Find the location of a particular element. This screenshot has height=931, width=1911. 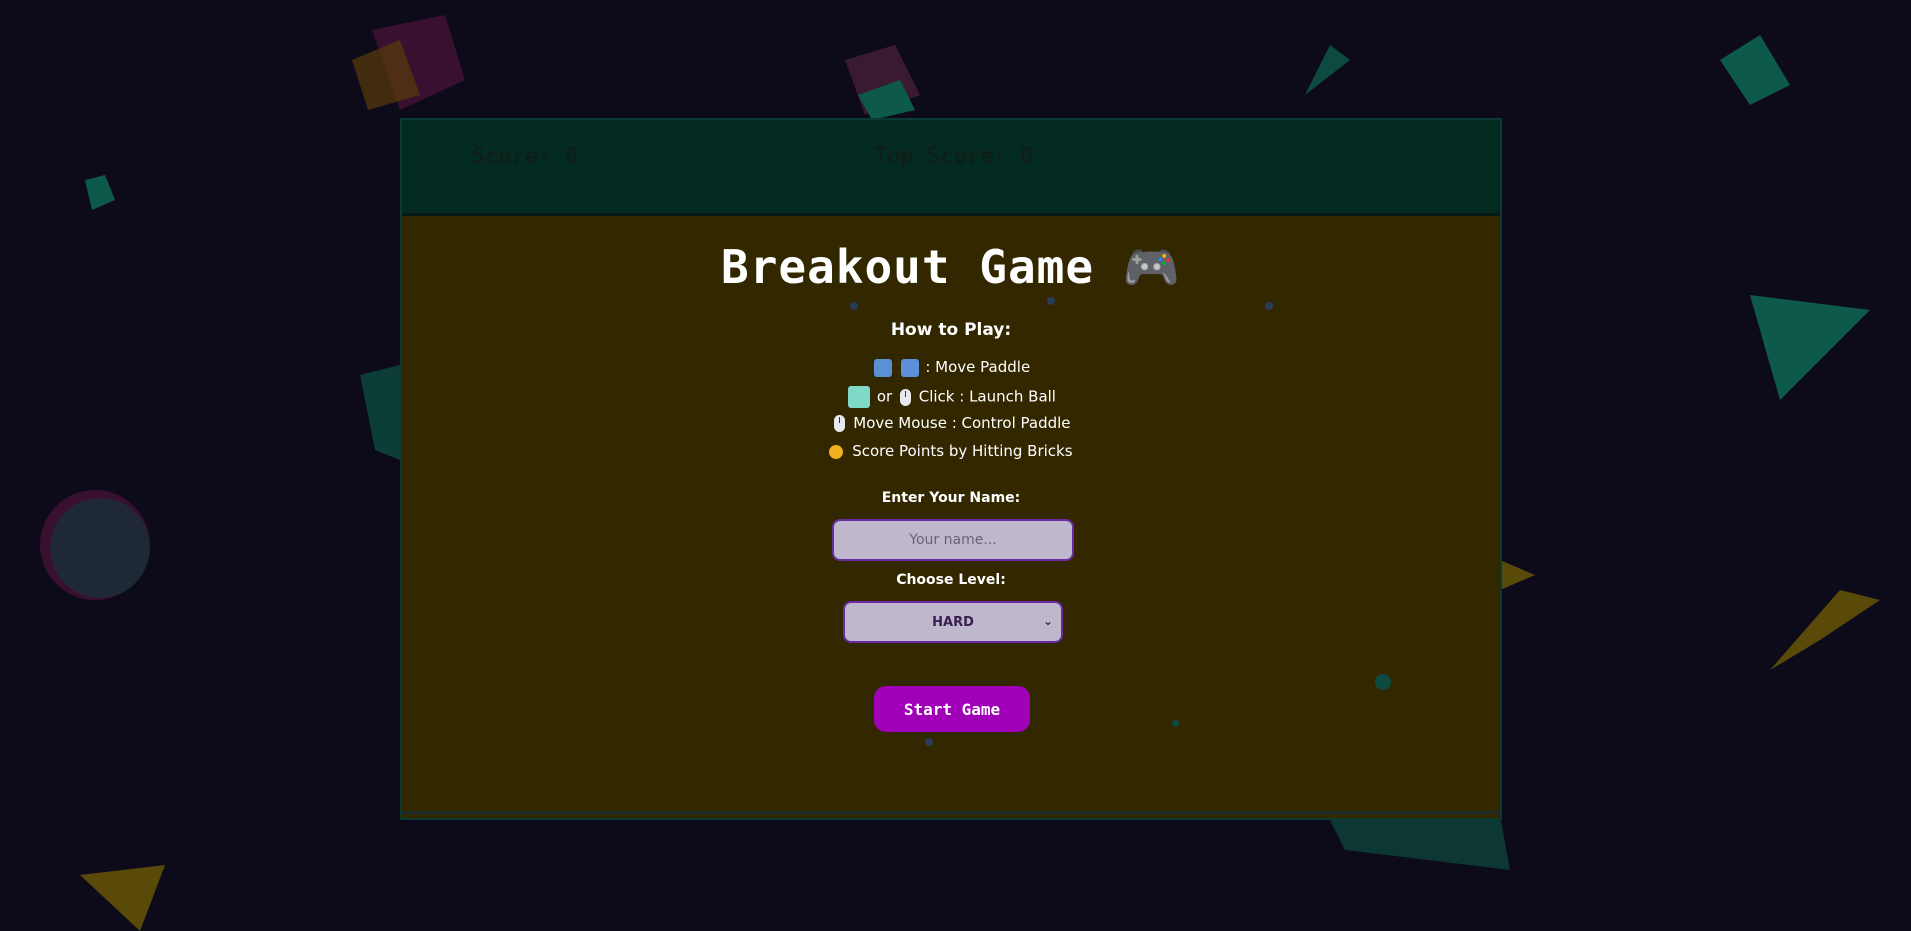

instruction-mouse-control: Move Mouse : Control Paddle is located at coordinates (951, 423).